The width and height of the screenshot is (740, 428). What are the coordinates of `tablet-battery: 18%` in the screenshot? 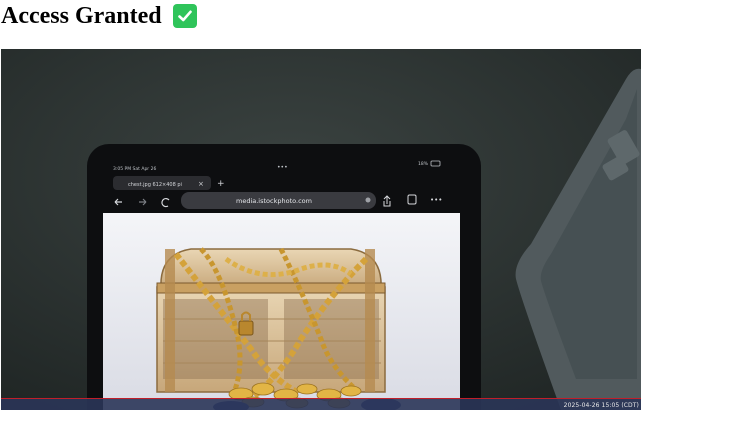 It's located at (423, 164).